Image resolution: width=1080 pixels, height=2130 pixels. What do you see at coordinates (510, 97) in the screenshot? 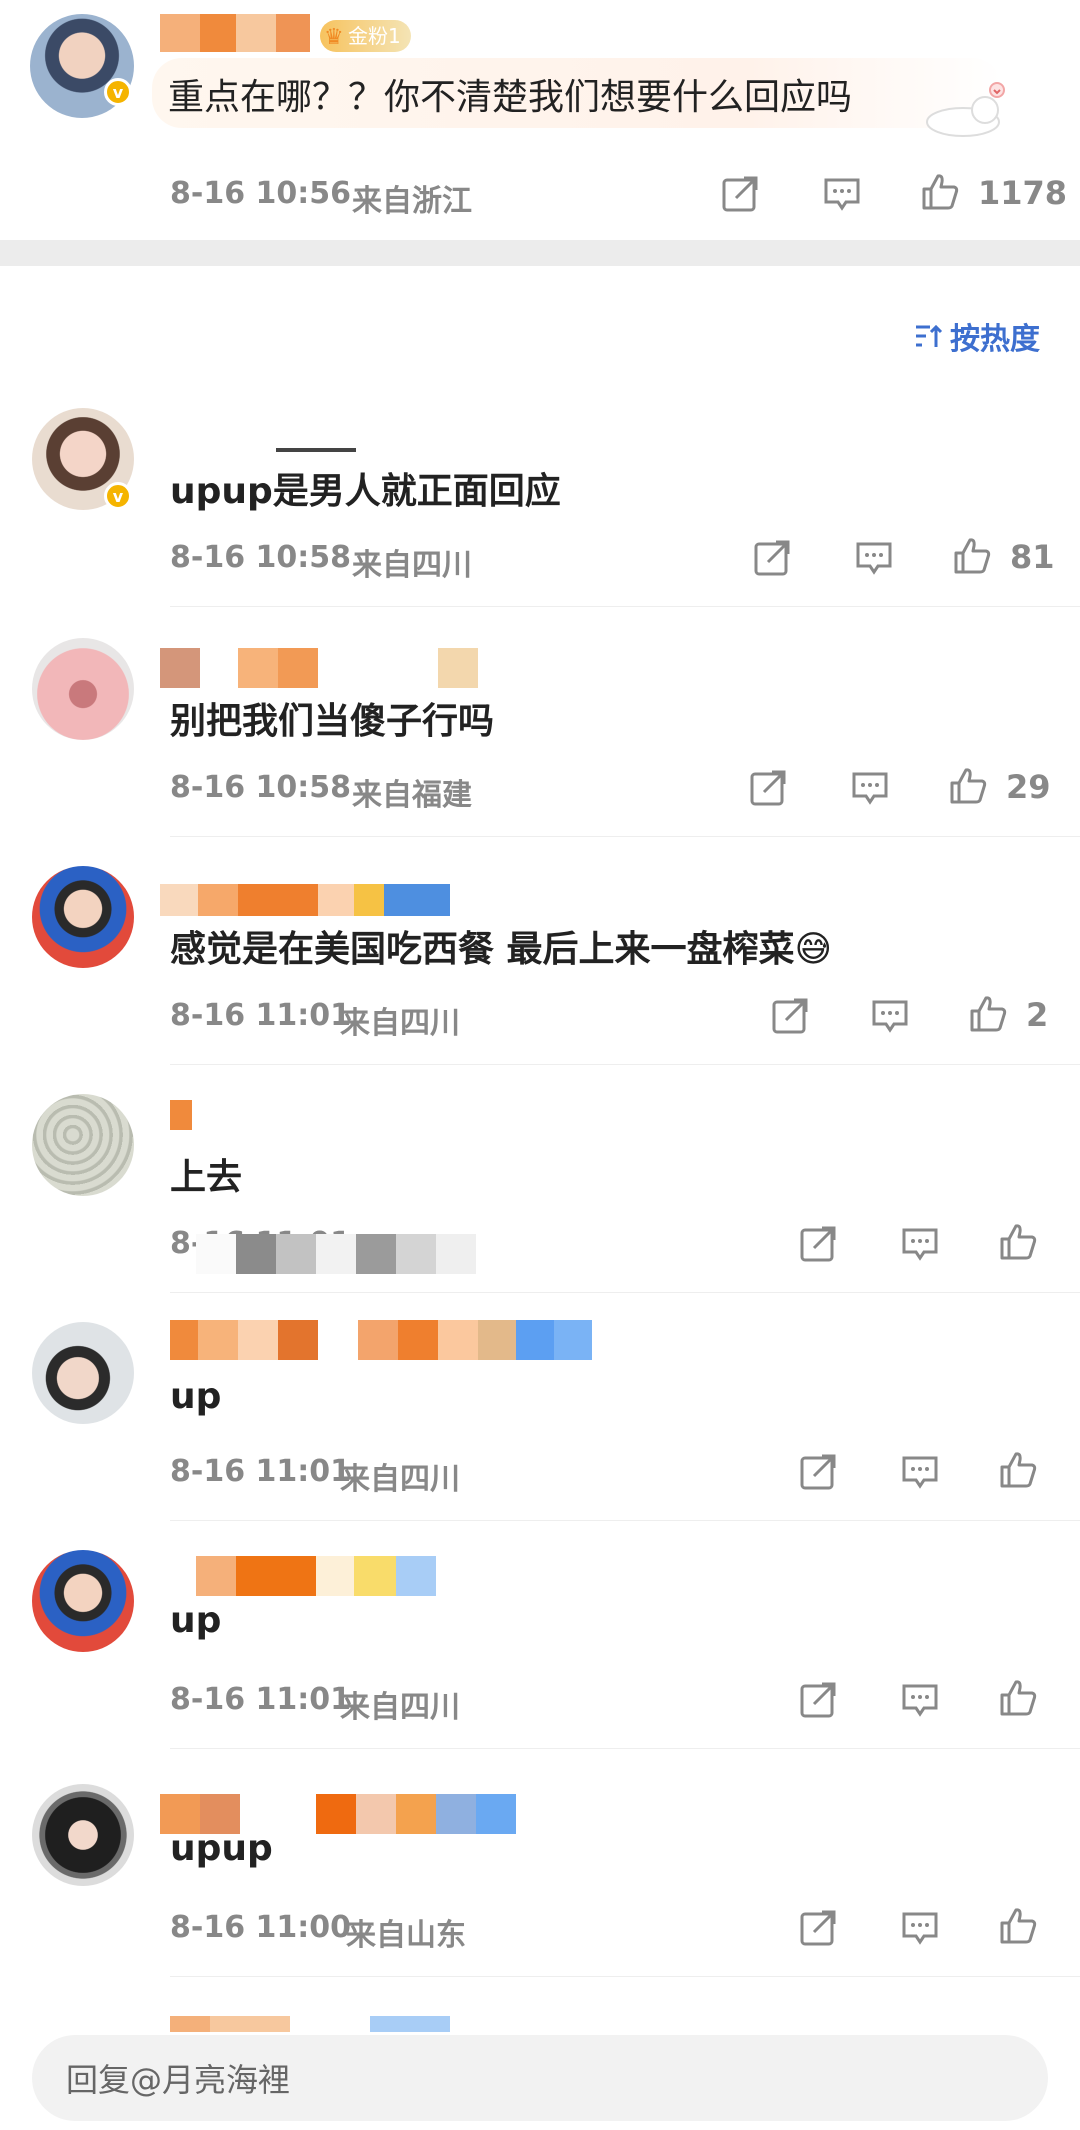
I see `comment-text: 重点在哪？？你不清楚我们想要什么回应吗` at bounding box center [510, 97].